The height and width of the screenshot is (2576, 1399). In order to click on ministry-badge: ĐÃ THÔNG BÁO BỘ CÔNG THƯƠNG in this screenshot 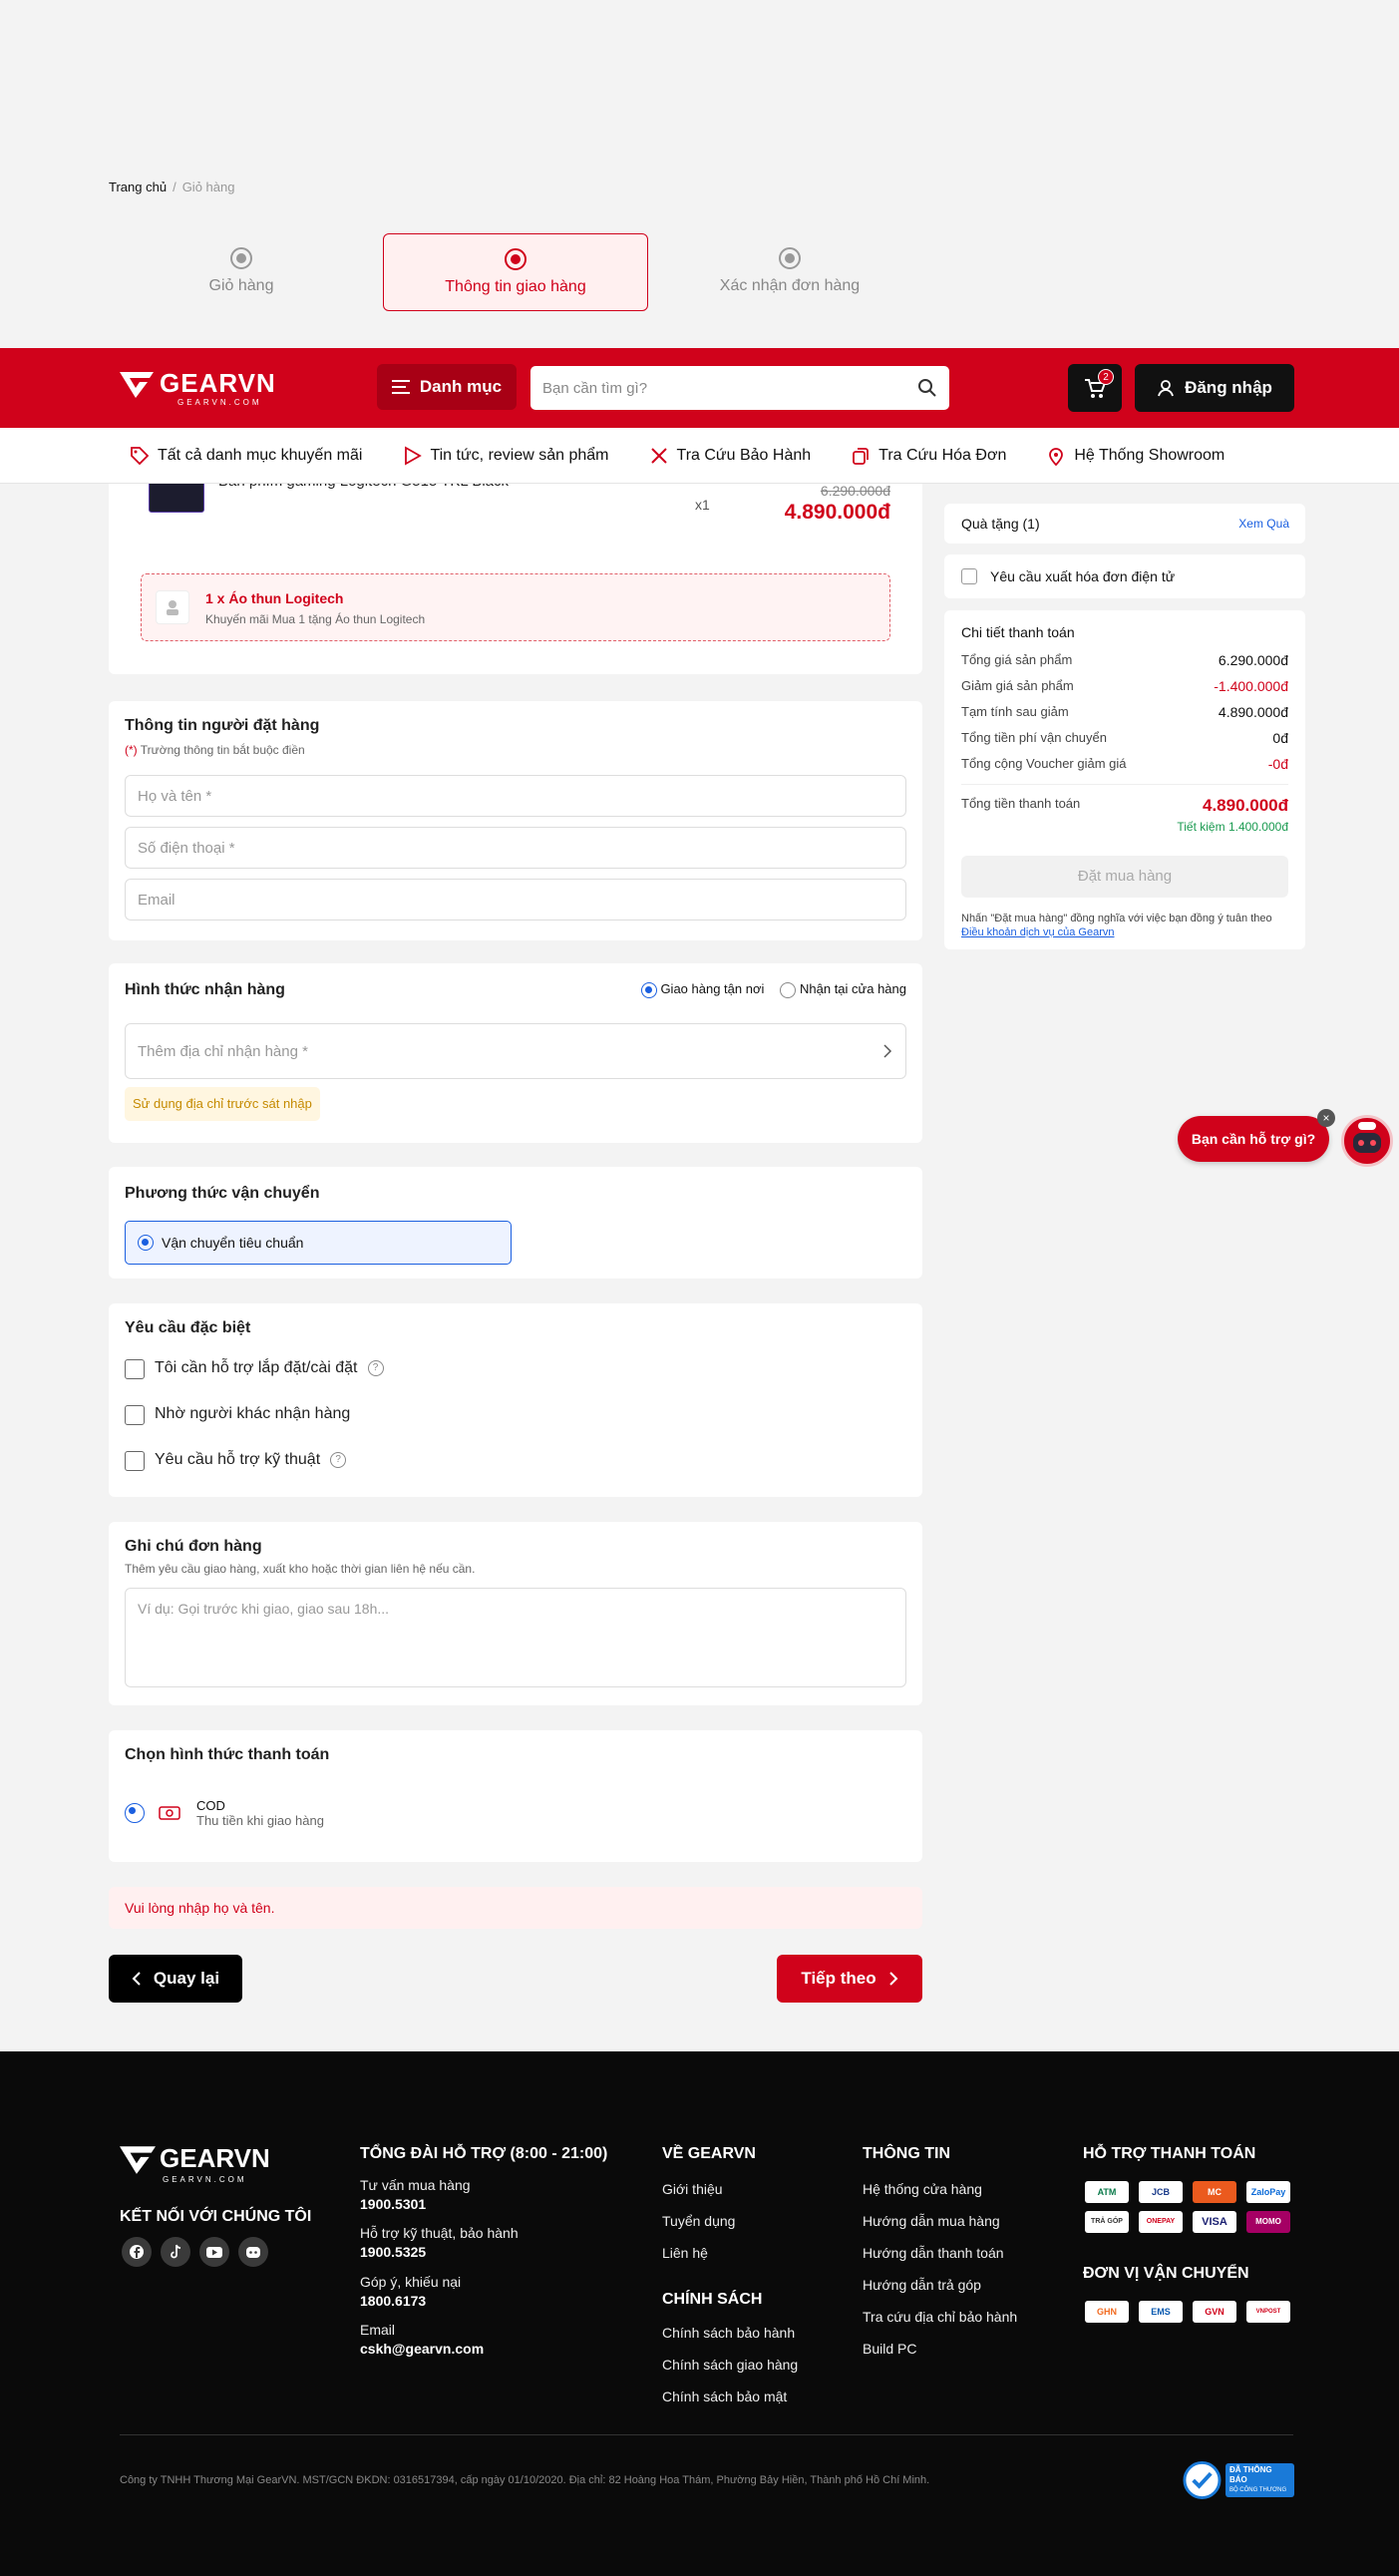, I will do `click(1238, 2480)`.